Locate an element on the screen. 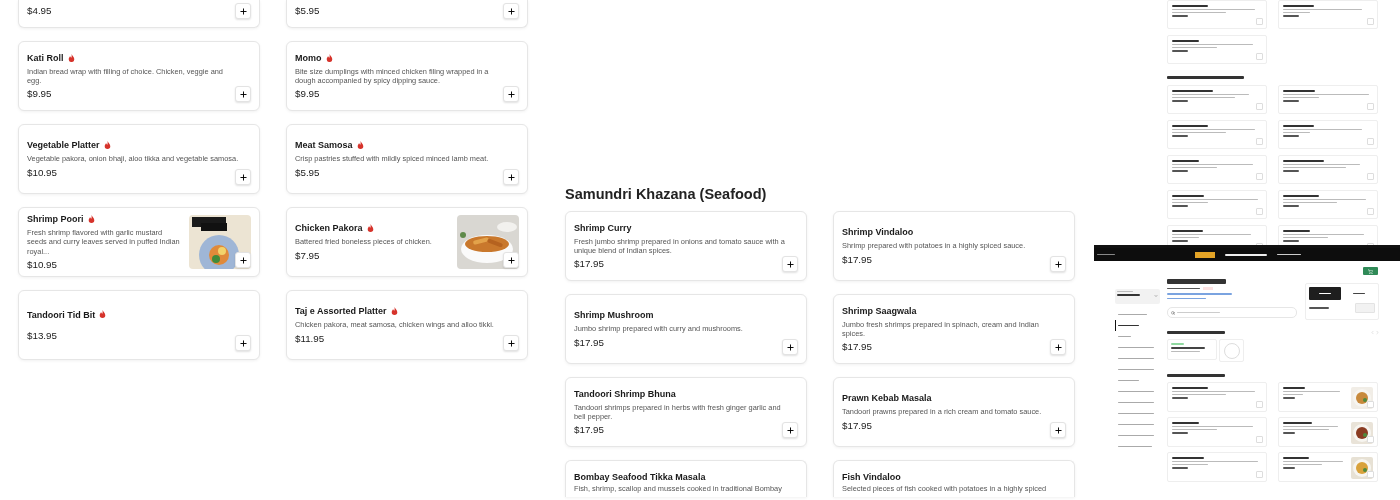 Image resolution: width=1400 pixels, height=500 pixels. item-name: Momo is located at coordinates (308, 57).